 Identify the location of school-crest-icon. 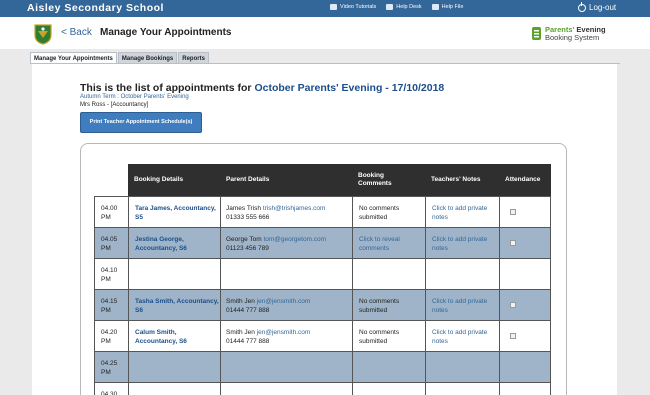
(43, 34).